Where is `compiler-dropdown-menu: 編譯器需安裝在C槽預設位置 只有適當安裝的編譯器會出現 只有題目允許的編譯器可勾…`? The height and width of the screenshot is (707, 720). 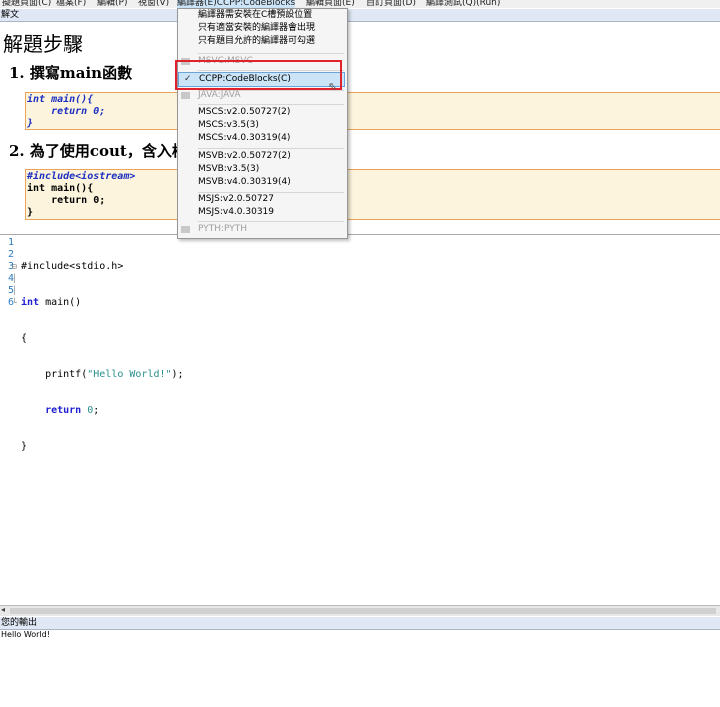 compiler-dropdown-menu: 編譯器需安裝在C槽預設位置 只有適當安裝的編譯器會出現 只有題目允許的編譯器可勾… is located at coordinates (262, 123).